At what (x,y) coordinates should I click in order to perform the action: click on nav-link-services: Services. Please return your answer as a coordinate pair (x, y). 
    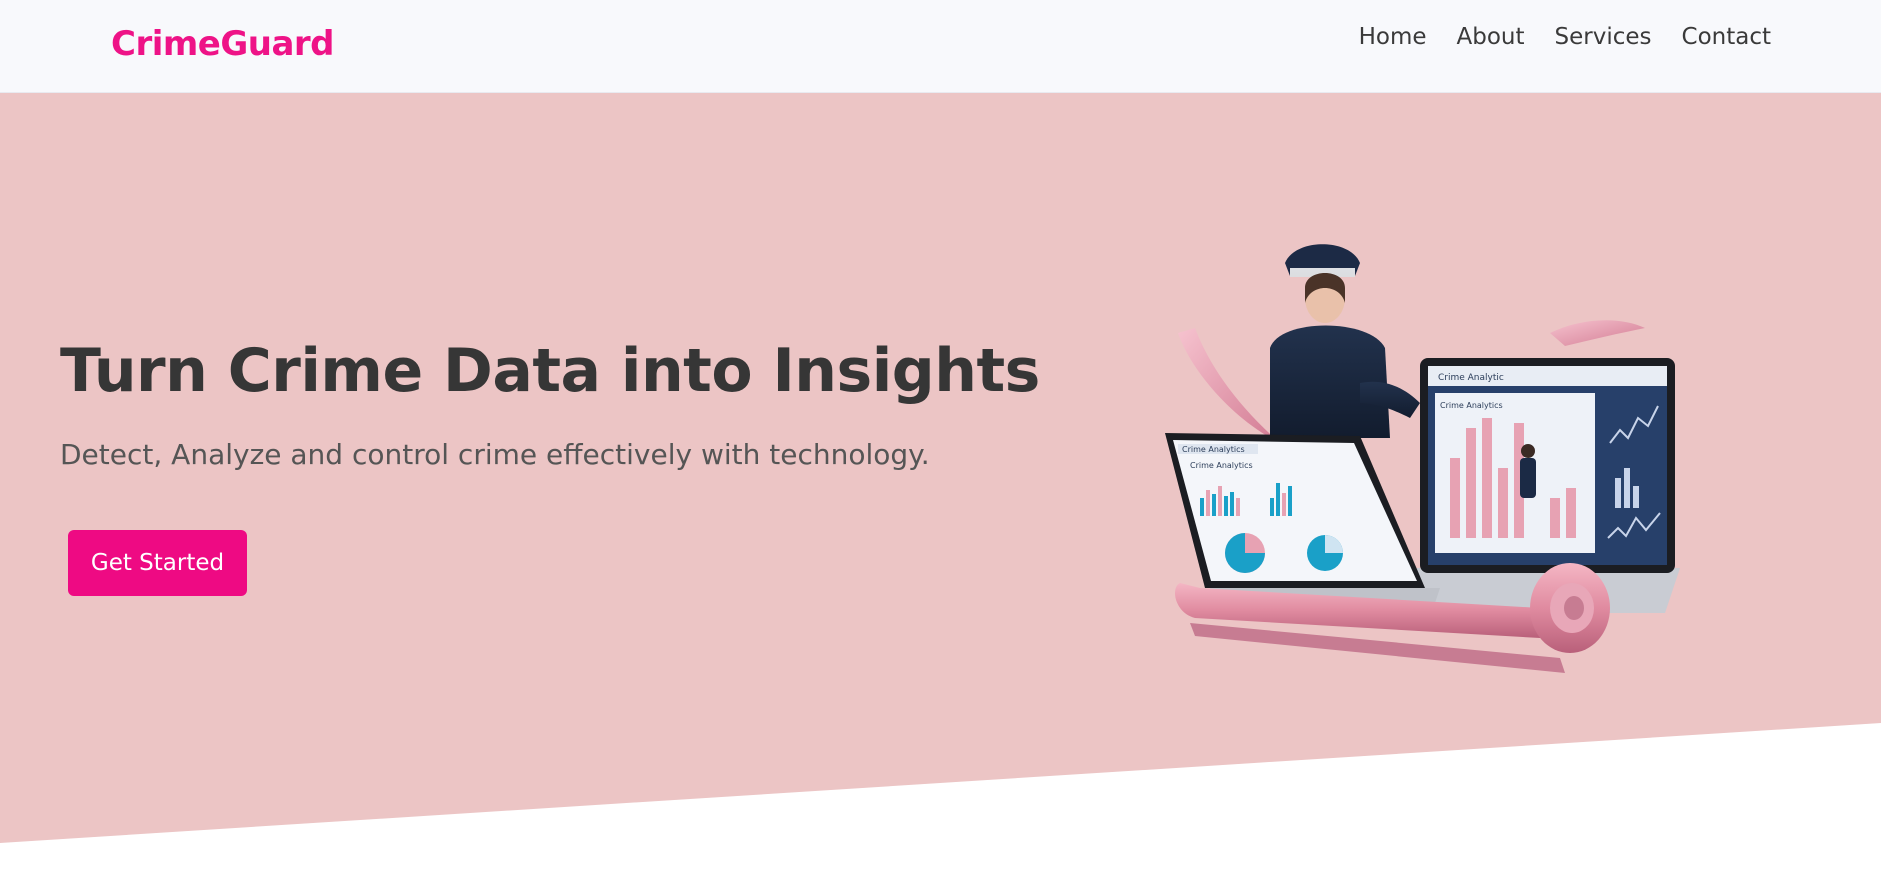
    Looking at the image, I should click on (1603, 37).